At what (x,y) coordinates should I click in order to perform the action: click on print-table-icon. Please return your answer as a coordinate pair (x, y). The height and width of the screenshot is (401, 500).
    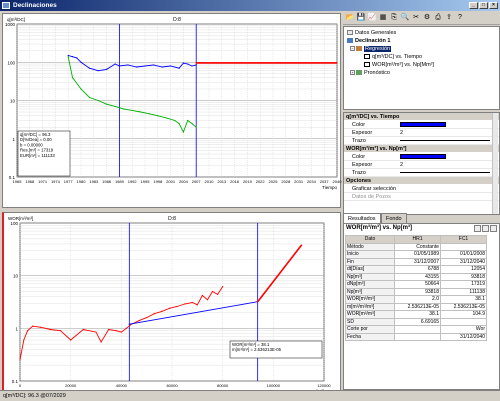
    Looking at the image, I should click on (493, 228).